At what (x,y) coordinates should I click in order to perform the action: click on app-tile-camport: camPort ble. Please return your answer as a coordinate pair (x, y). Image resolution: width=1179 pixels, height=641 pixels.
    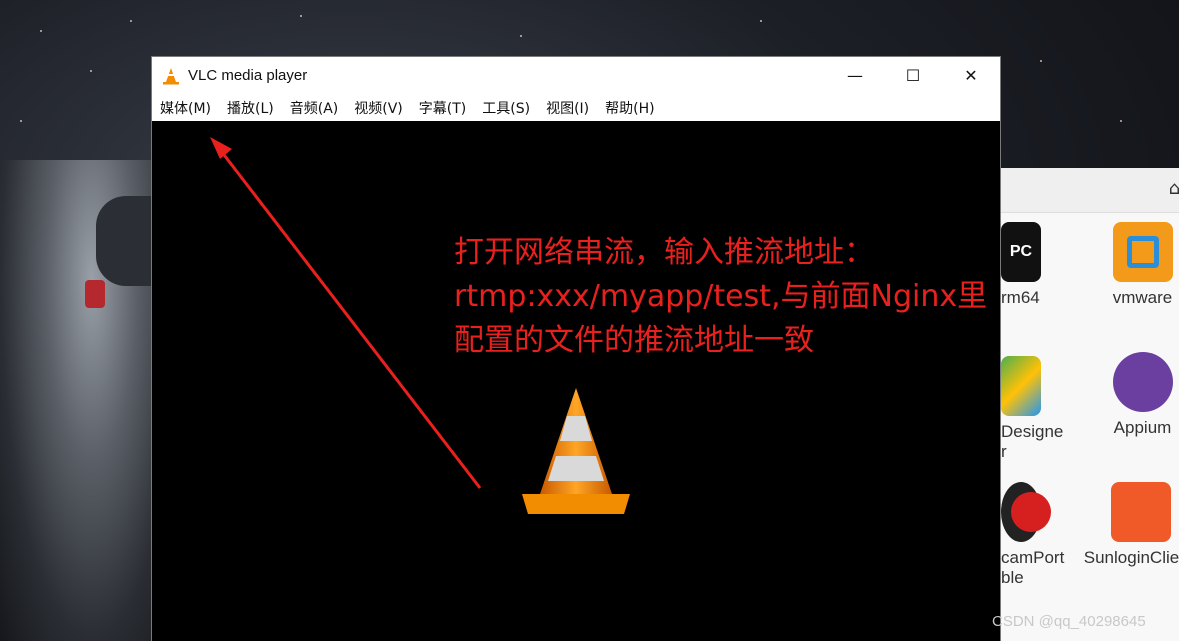
    Looking at the image, I should click on (1036, 535).